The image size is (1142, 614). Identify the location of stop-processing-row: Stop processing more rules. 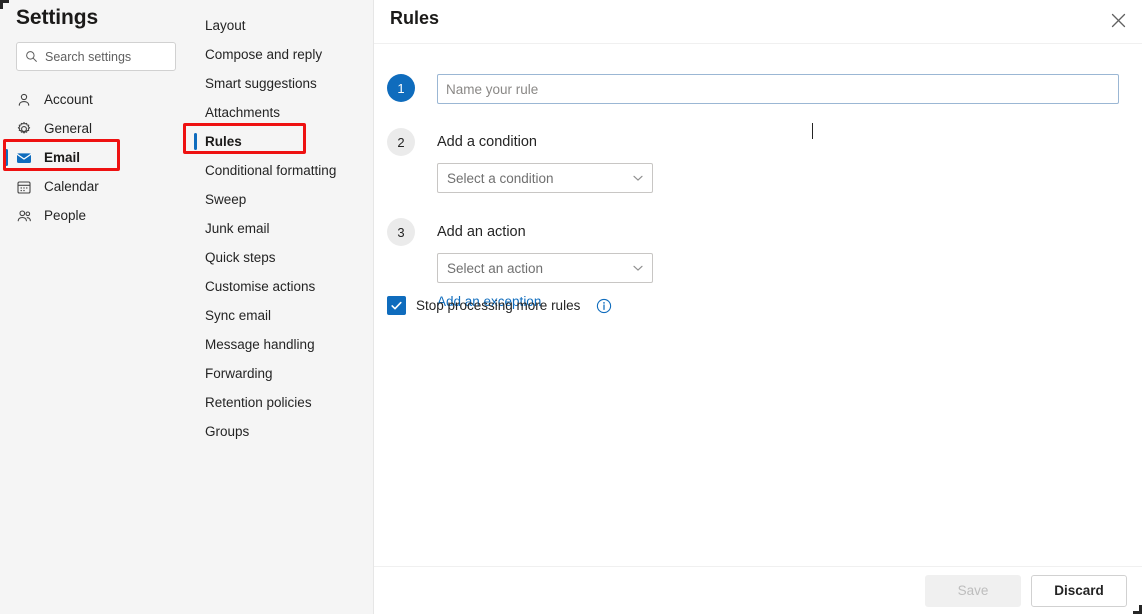
(499, 305).